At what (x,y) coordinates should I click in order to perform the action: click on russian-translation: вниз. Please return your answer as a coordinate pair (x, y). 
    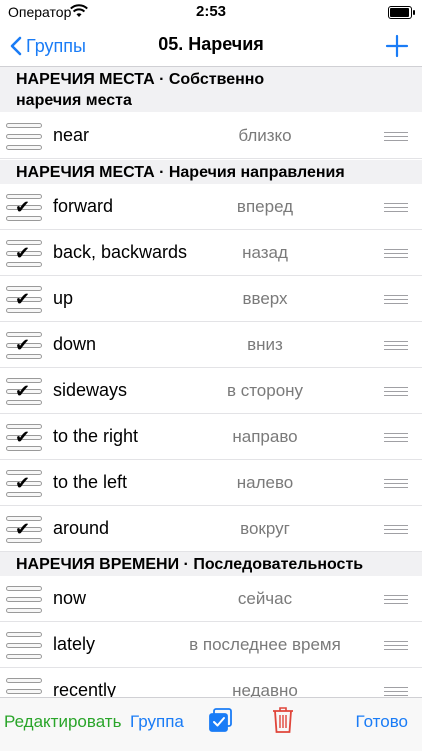
    Looking at the image, I should click on (265, 344).